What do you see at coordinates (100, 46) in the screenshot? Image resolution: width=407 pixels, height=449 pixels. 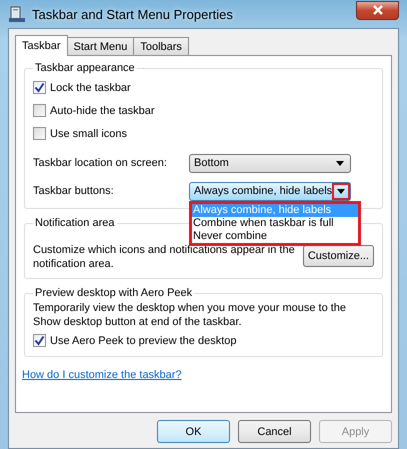 I see `tab: Start Menu` at bounding box center [100, 46].